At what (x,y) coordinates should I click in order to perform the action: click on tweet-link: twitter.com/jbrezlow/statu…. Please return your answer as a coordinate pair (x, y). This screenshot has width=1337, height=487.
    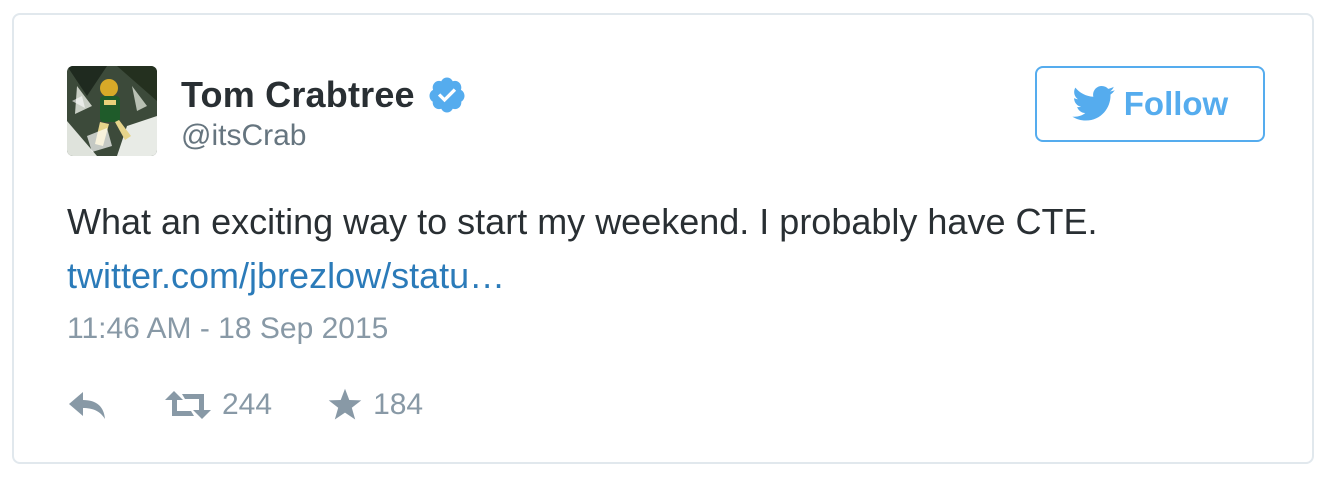
    Looking at the image, I should click on (667, 276).